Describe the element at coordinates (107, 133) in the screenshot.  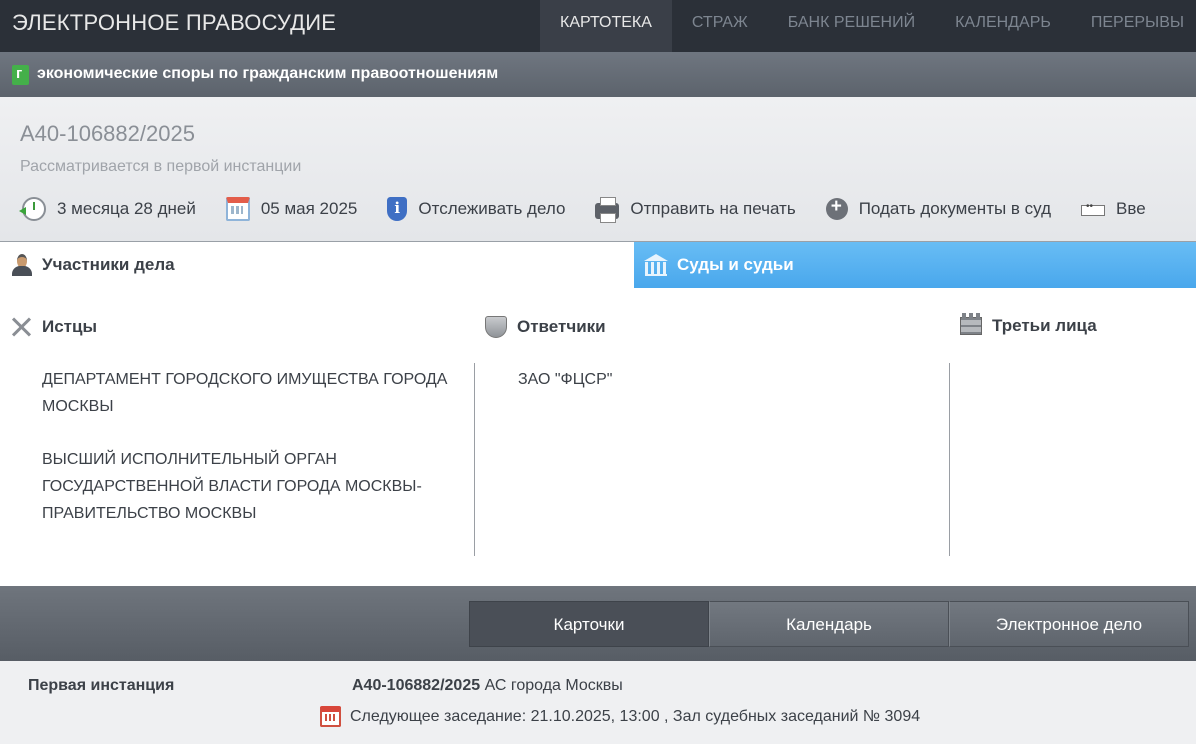
I see `case-number: А40-106882/2025` at that location.